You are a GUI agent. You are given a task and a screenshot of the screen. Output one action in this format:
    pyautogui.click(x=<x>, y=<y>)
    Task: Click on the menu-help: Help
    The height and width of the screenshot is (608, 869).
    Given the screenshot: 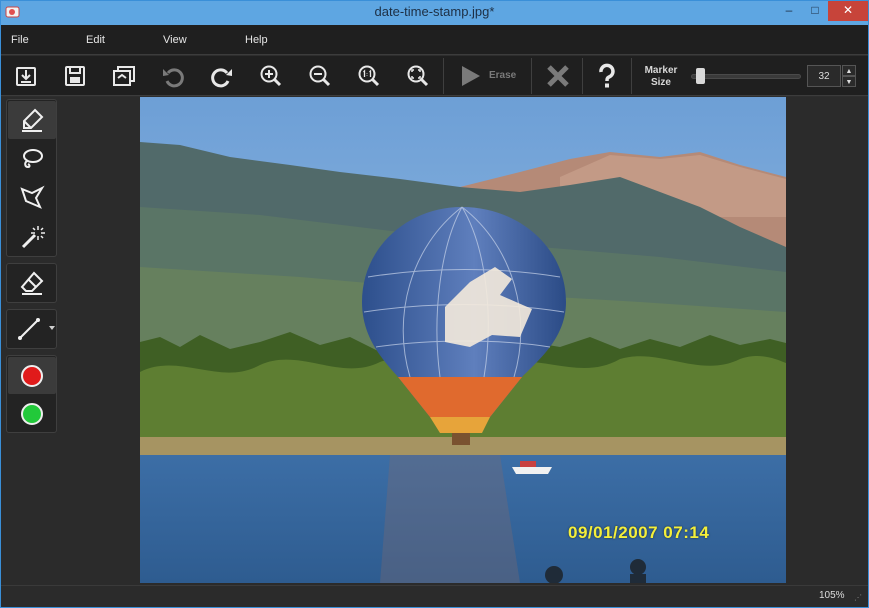 What is the action you would take?
    pyautogui.click(x=256, y=40)
    